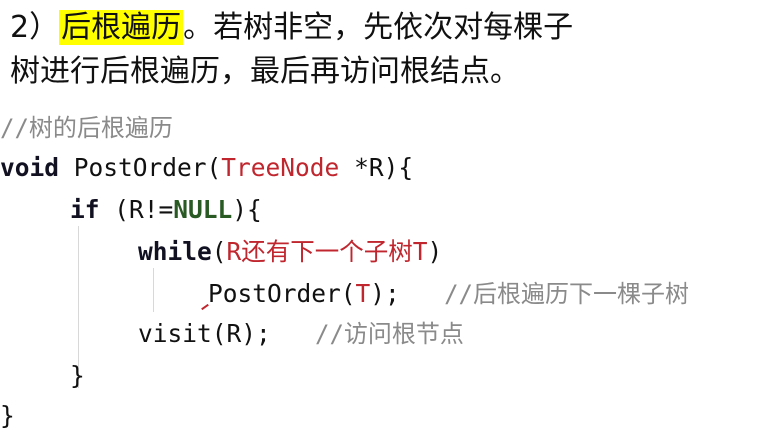 The height and width of the screenshot is (436, 779). Describe the element at coordinates (363, 293) in the screenshot. I see `call-arg: T` at that location.